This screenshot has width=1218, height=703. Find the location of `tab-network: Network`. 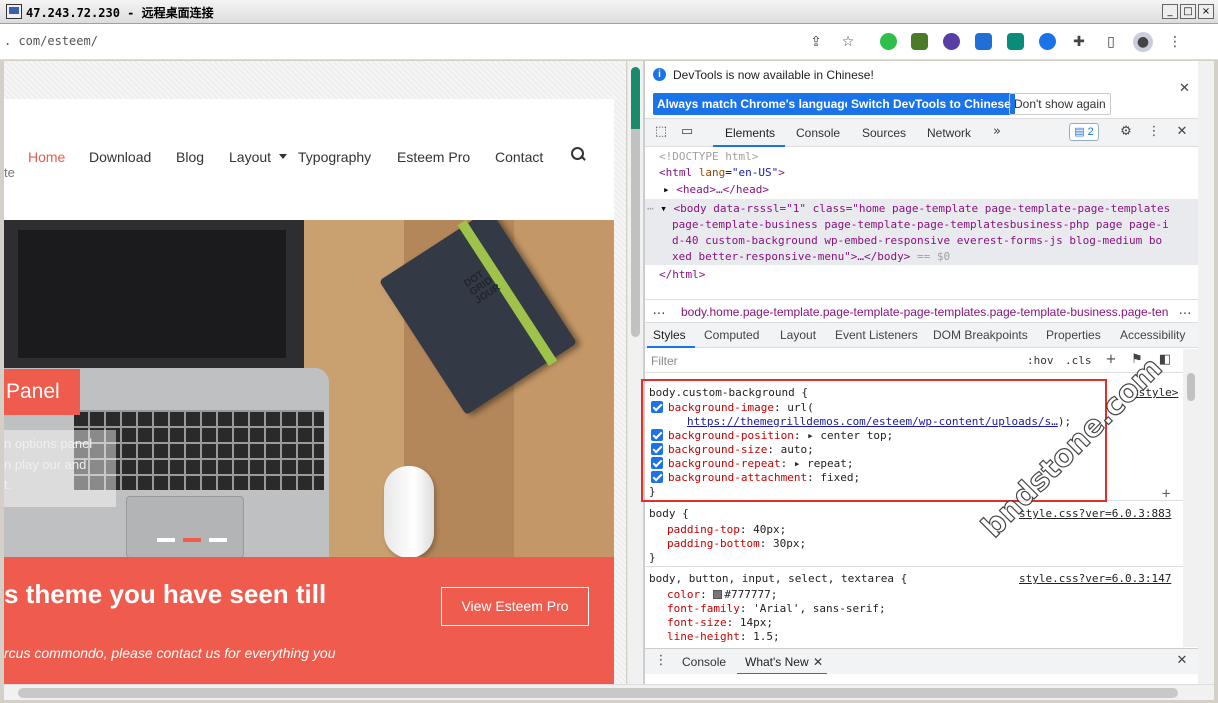

tab-network: Network is located at coordinates (949, 133).